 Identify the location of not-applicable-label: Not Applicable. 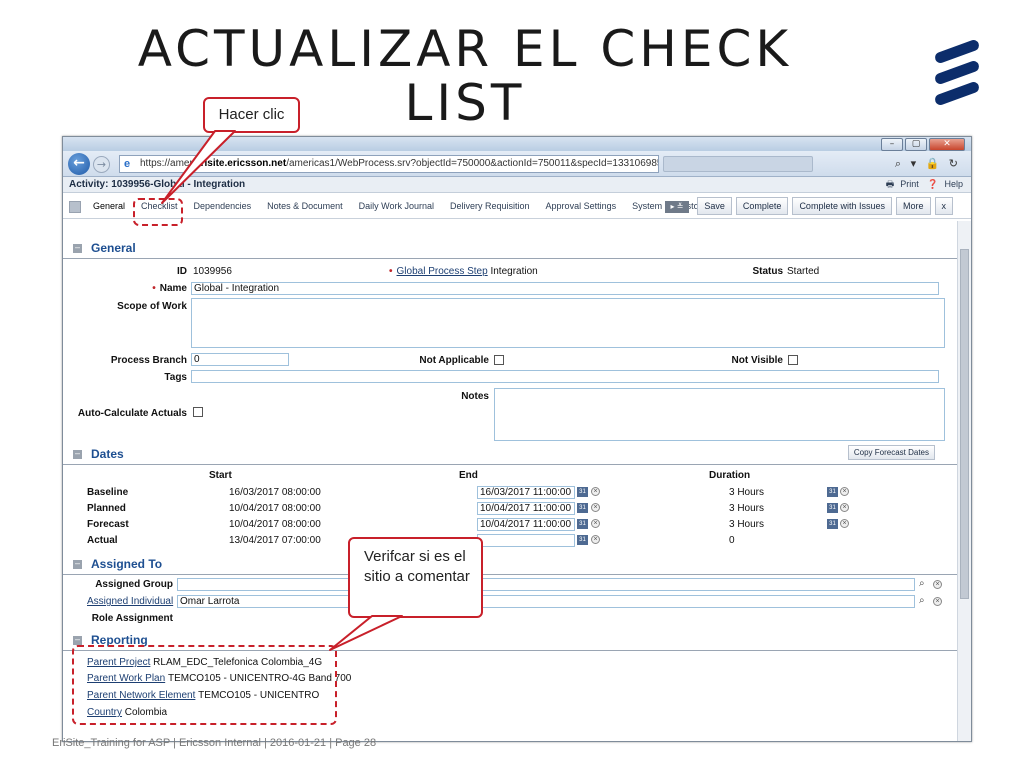
(454, 360).